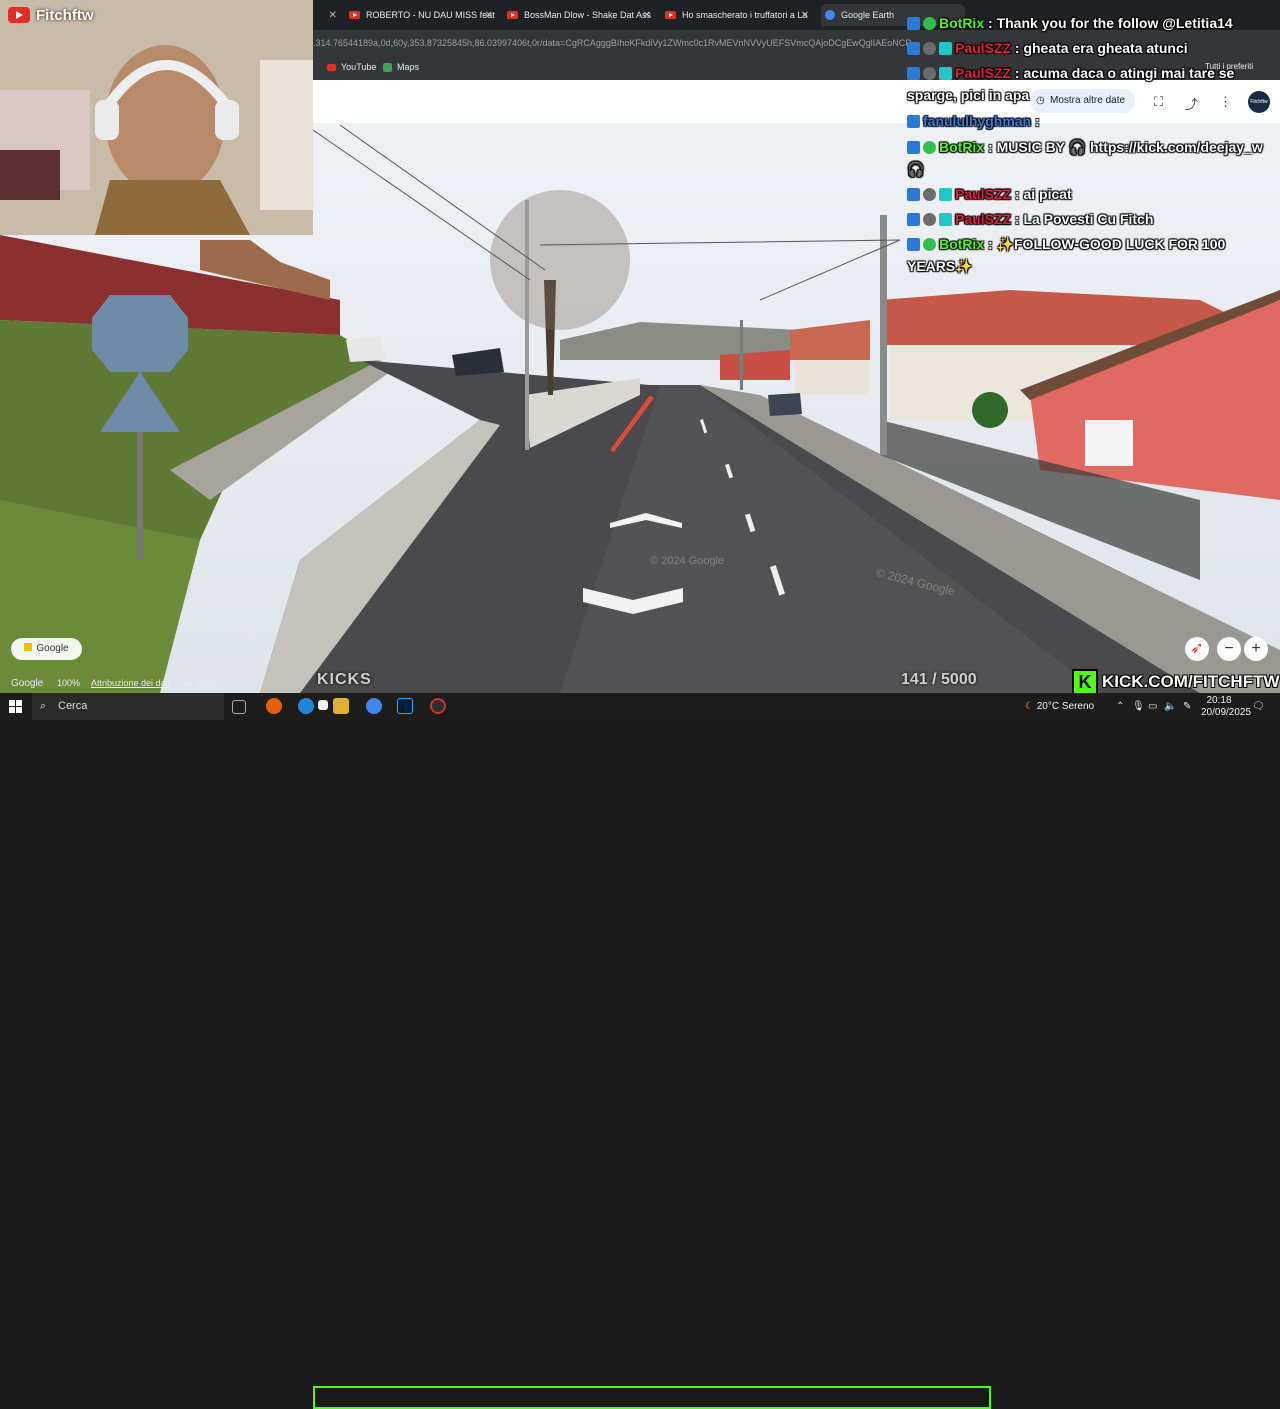 This screenshot has height=1409, width=1280. I want to click on tab-label: Google Earth, so click(868, 15).